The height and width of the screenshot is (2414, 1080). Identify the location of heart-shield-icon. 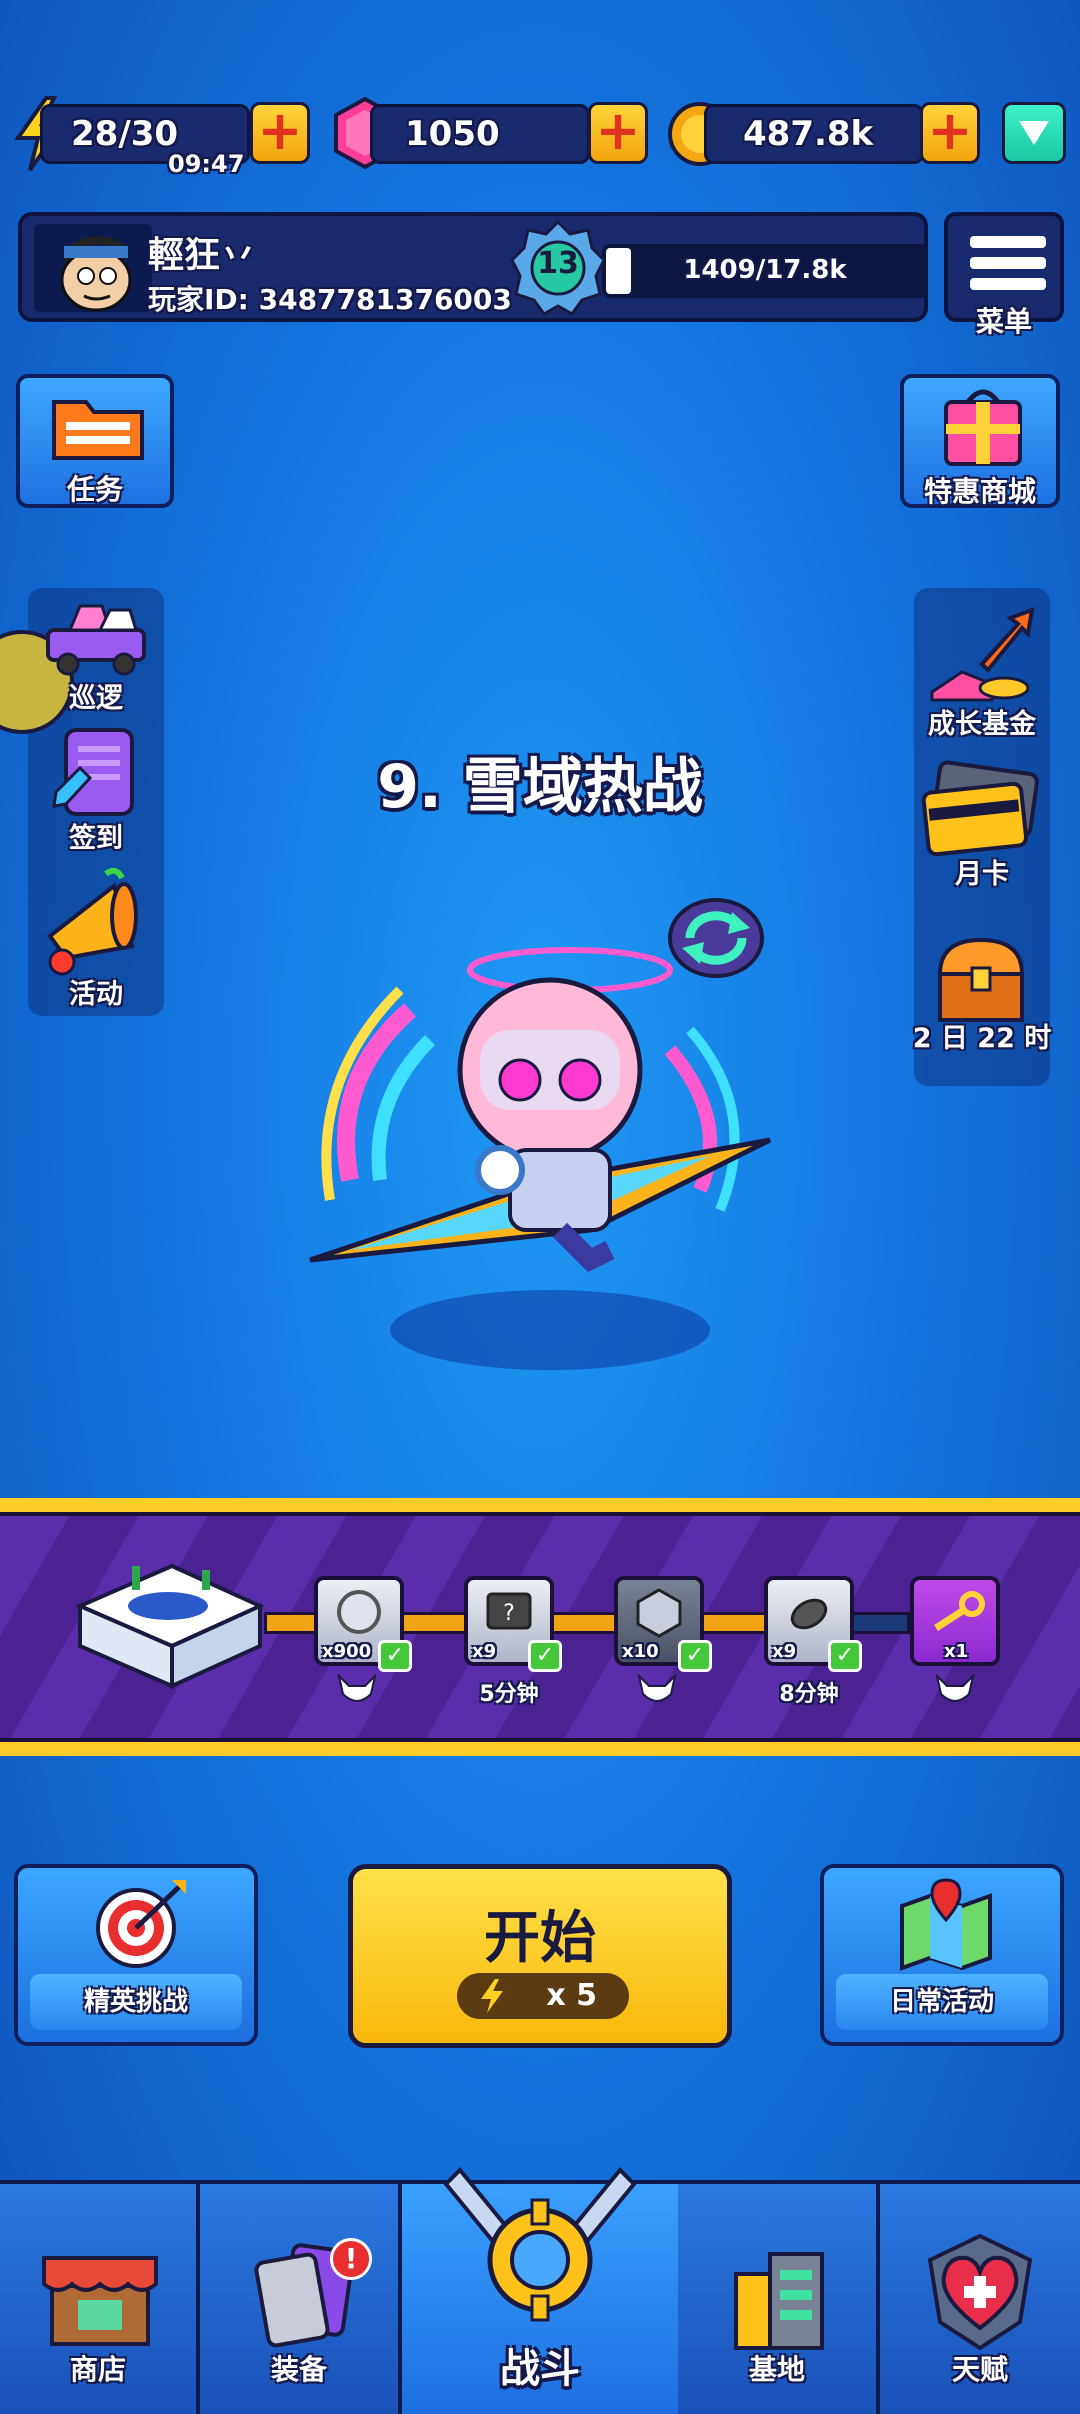
(980, 2292).